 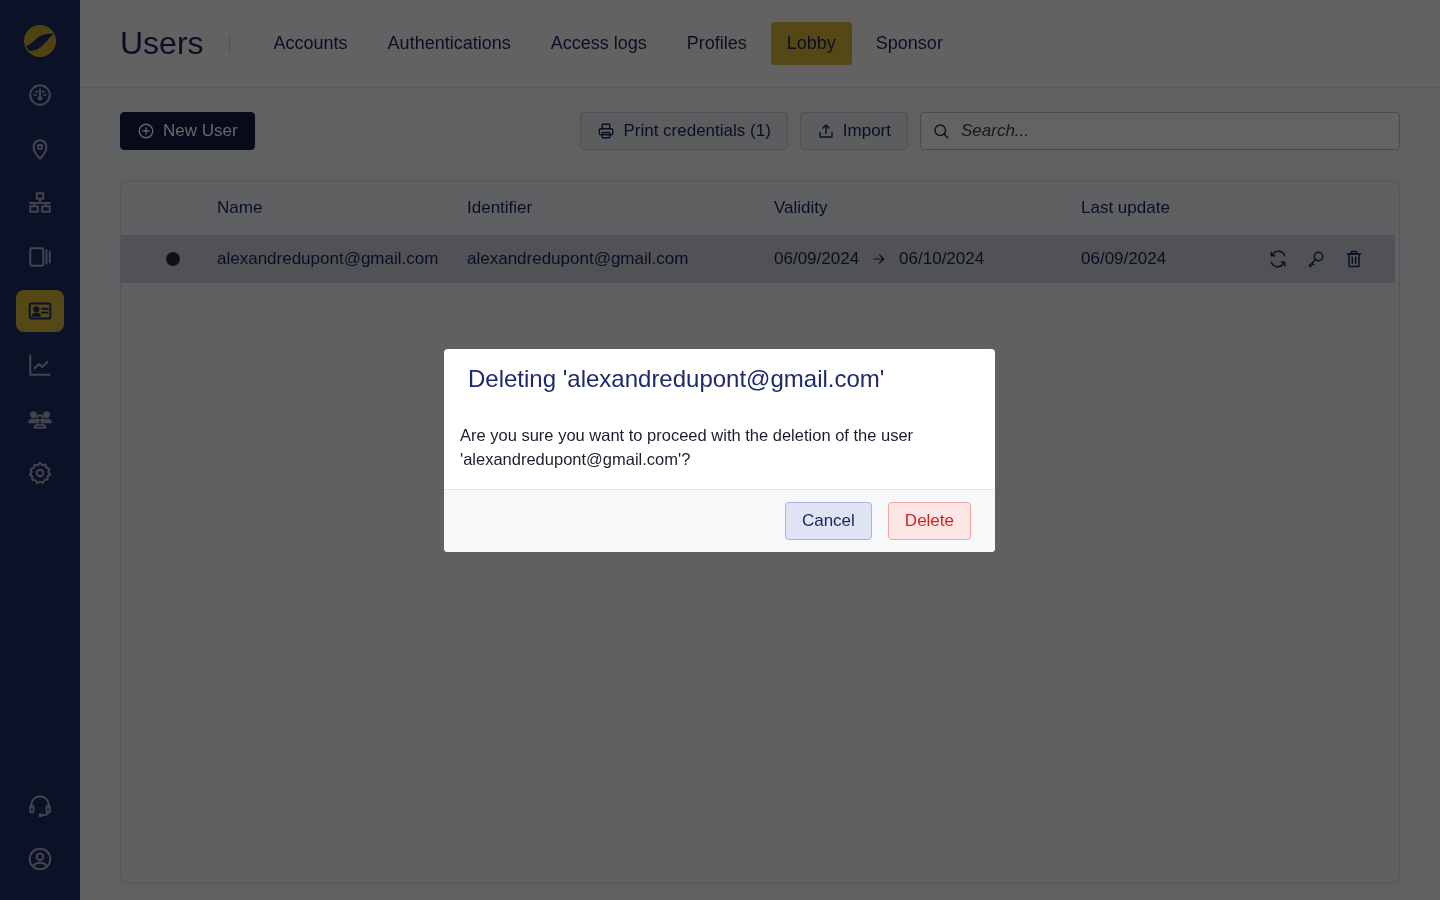 What do you see at coordinates (500, 208) in the screenshot?
I see `column-header: Identifier` at bounding box center [500, 208].